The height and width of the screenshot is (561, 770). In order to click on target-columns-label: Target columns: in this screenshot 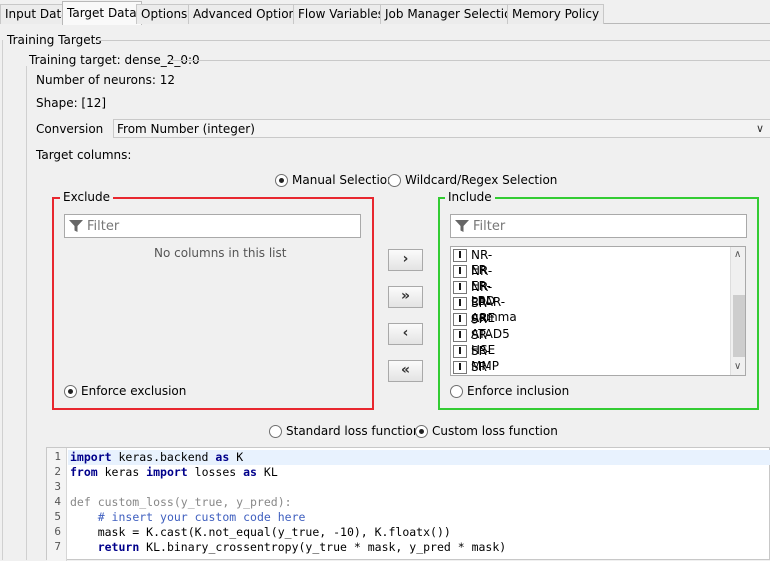, I will do `click(84, 155)`.